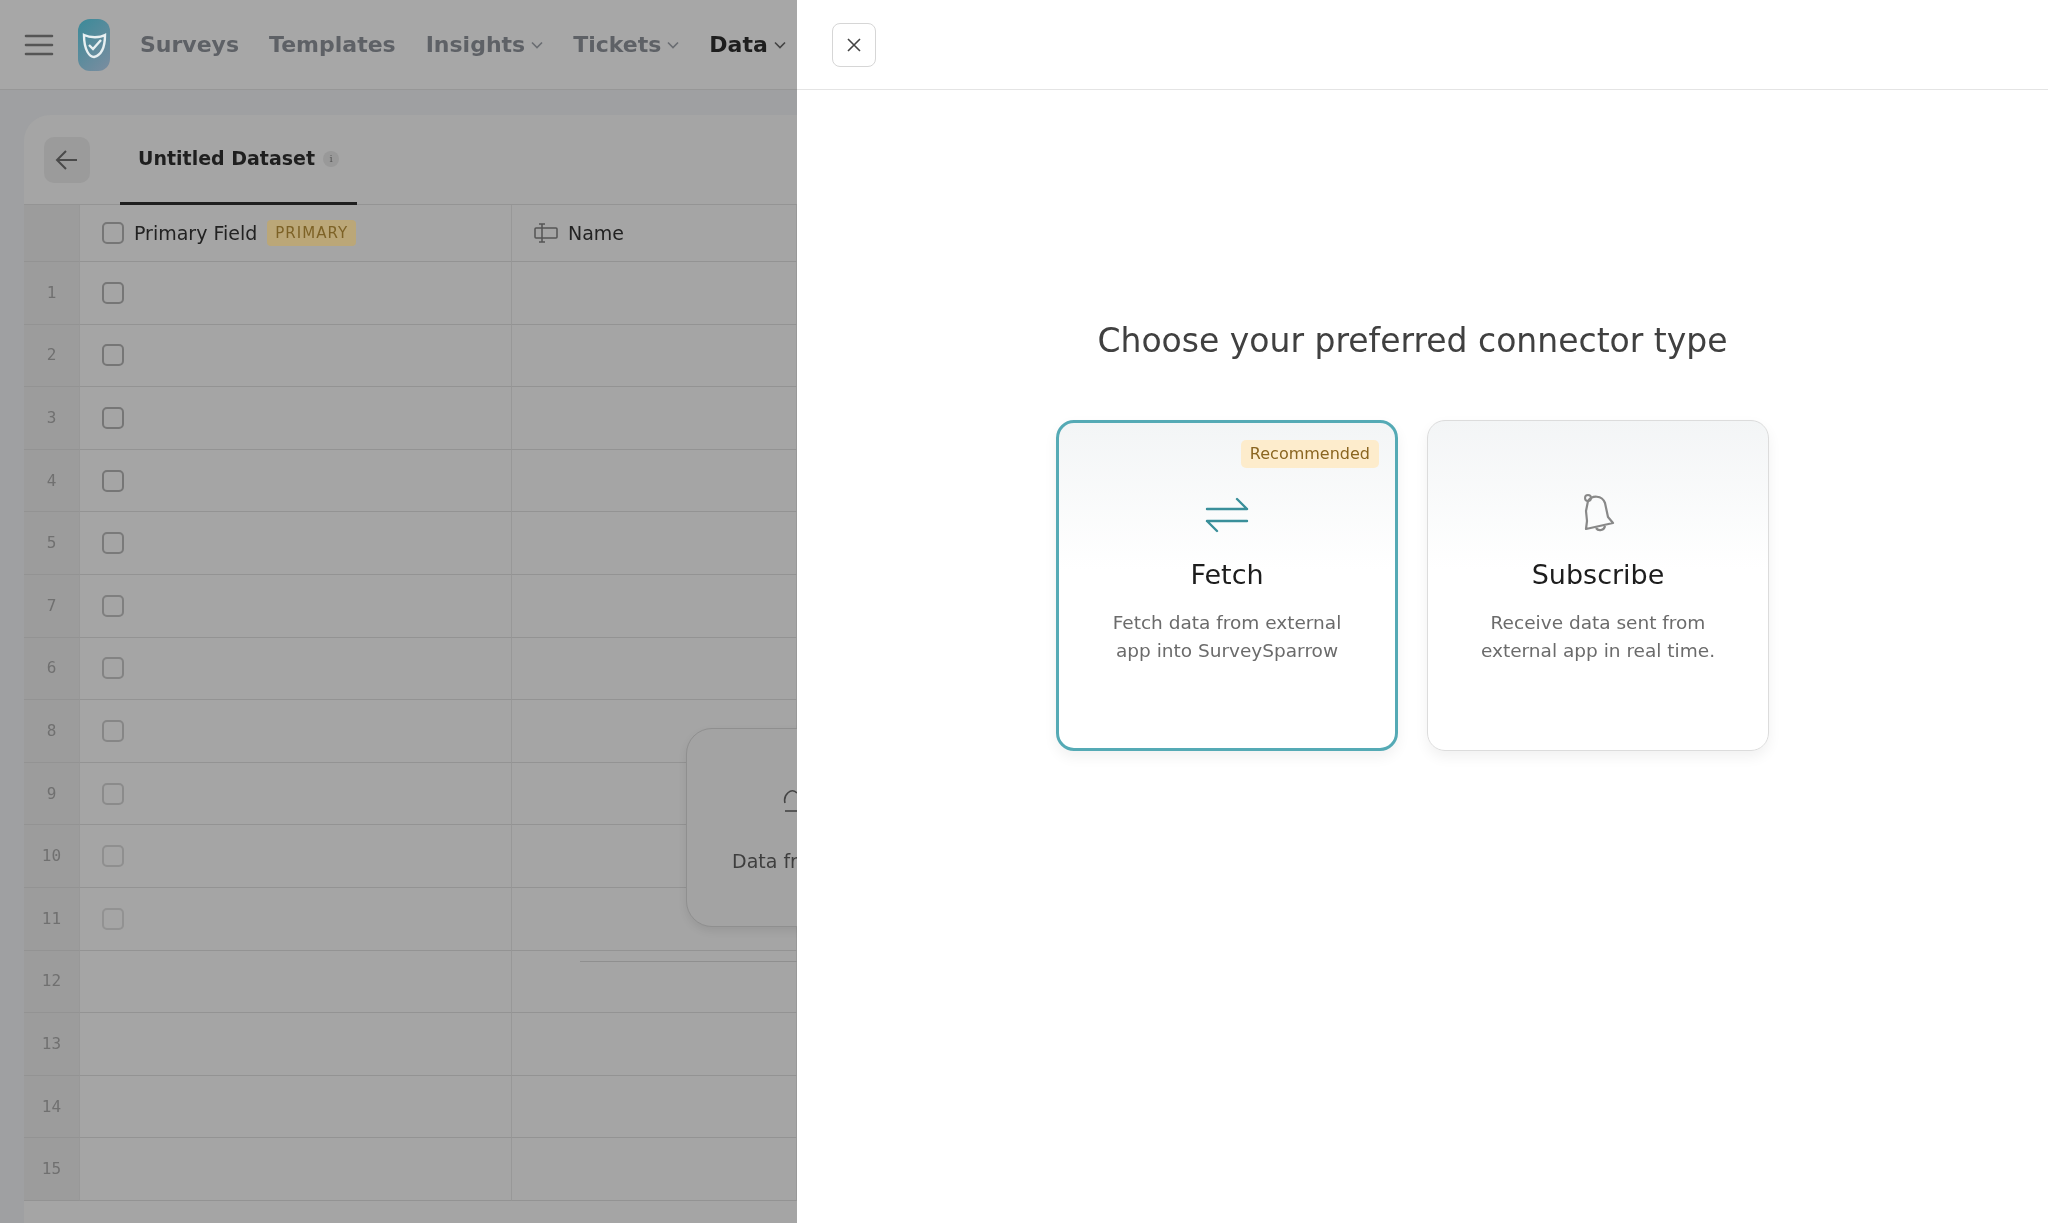 The height and width of the screenshot is (1223, 2048). I want to click on connector-option-card: Subscribe Receive data sent from external app in real time., so click(1598, 585).